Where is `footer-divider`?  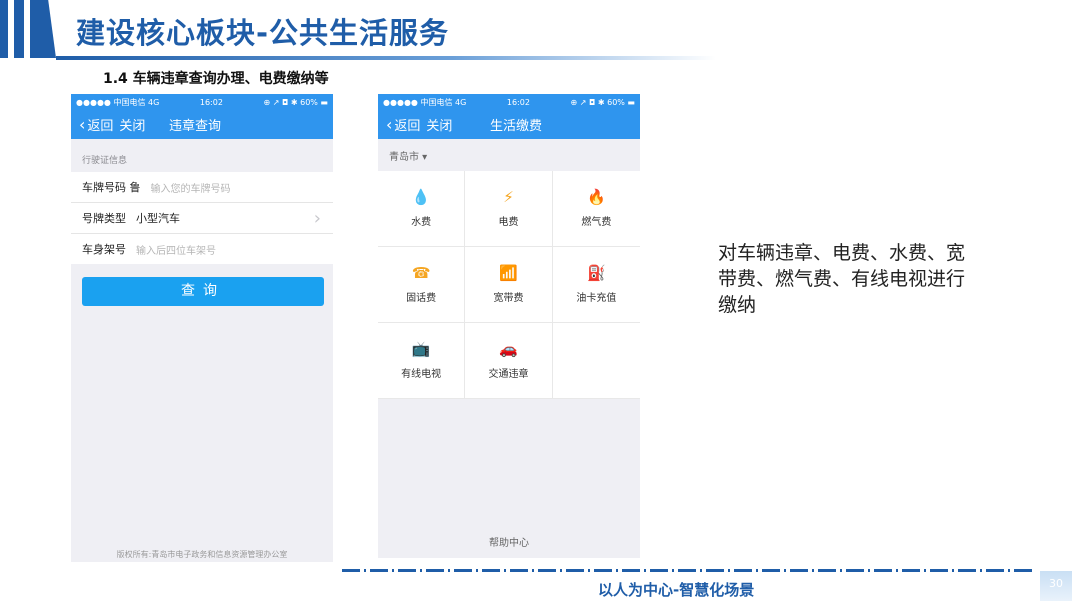 footer-divider is located at coordinates (687, 570).